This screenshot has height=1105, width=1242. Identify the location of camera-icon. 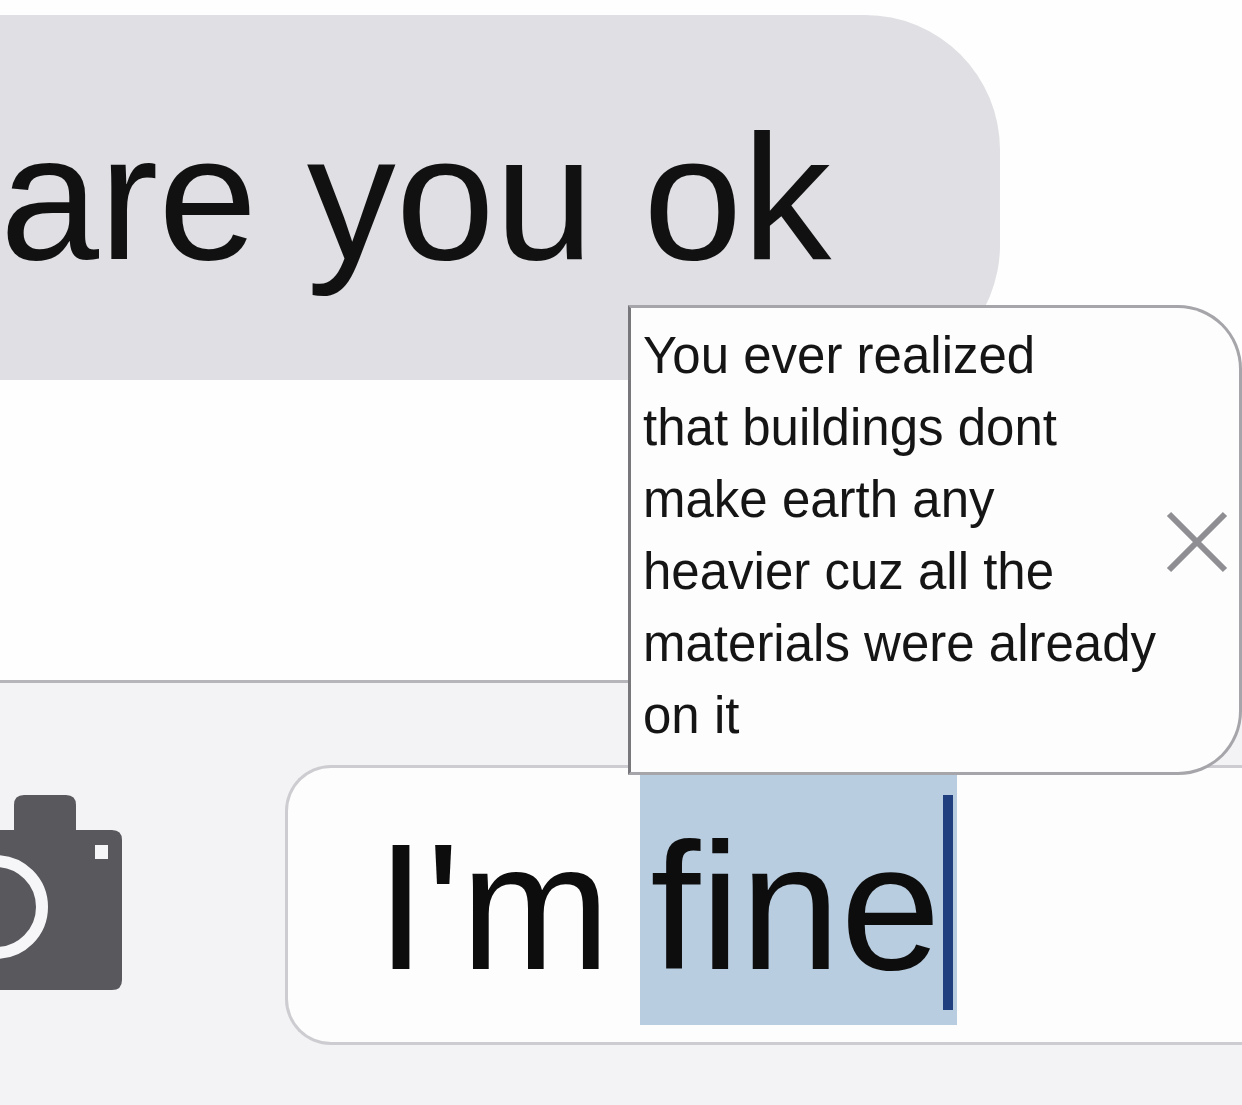
(61, 892).